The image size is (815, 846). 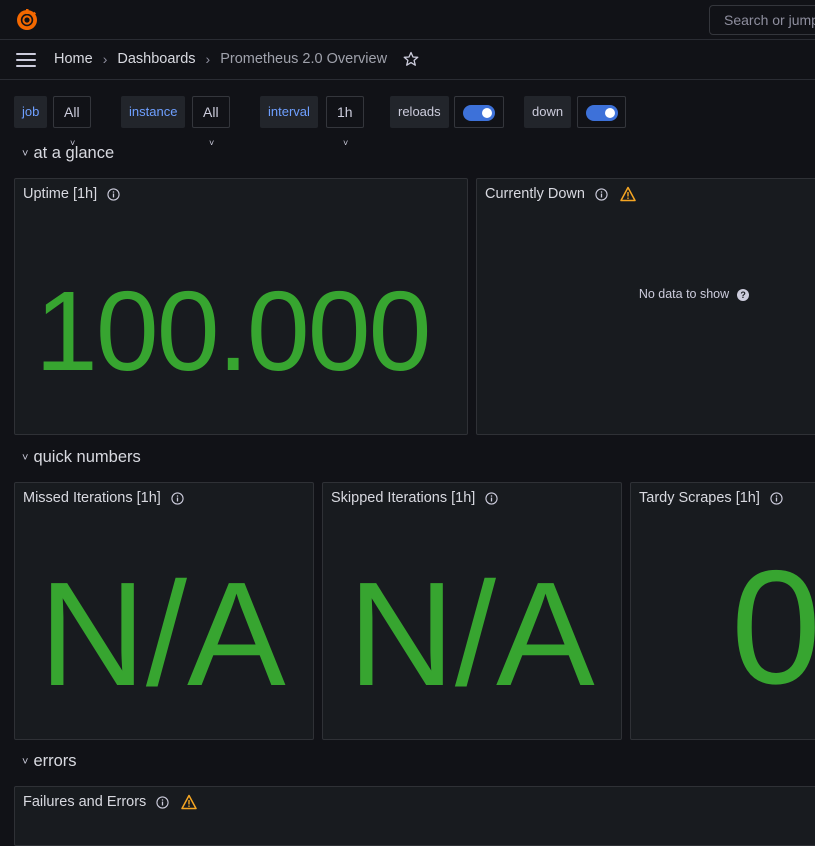 I want to click on var-label-instance: instance, so click(x=153, y=112).